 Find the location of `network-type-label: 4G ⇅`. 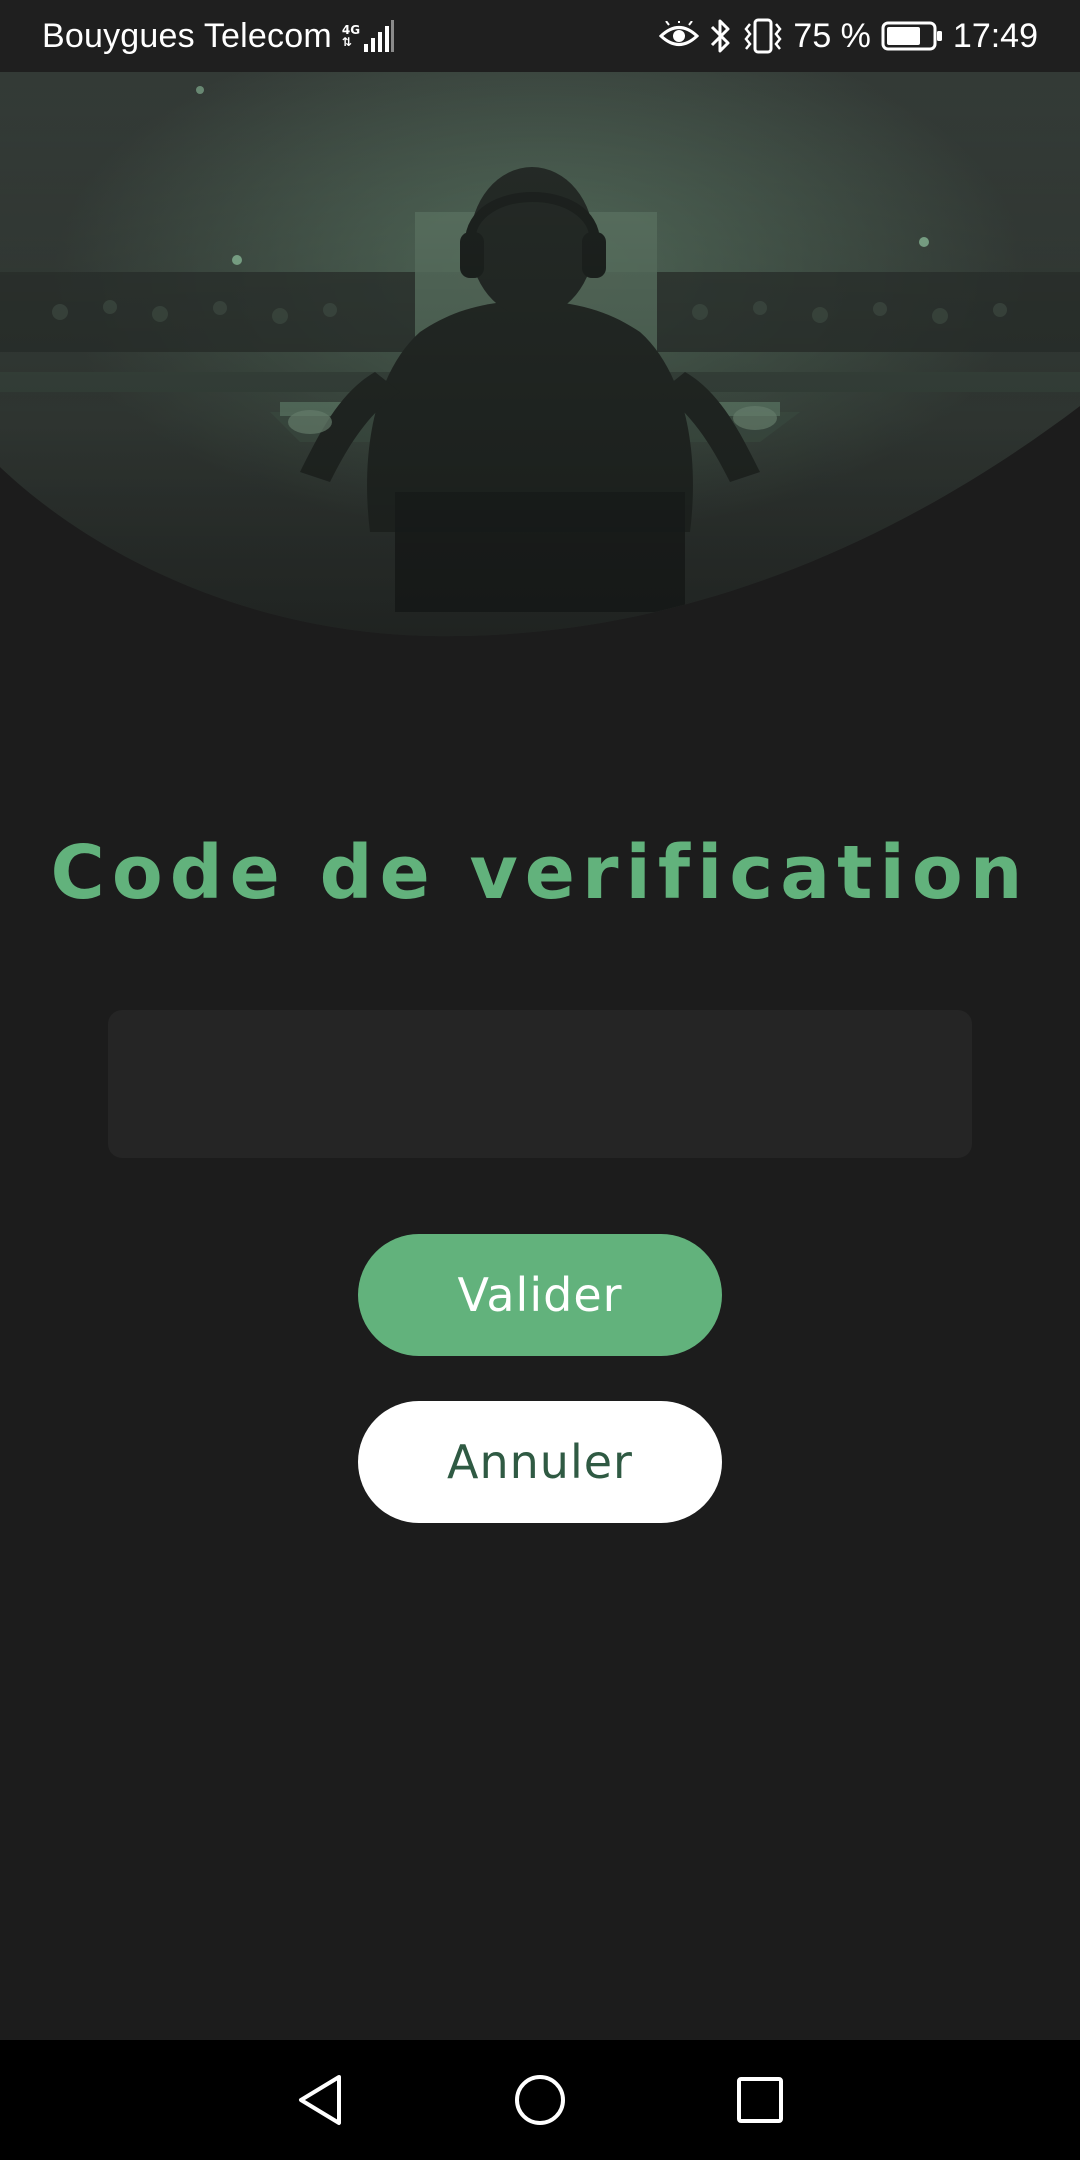

network-type-label: 4G ⇅ is located at coordinates (351, 36).